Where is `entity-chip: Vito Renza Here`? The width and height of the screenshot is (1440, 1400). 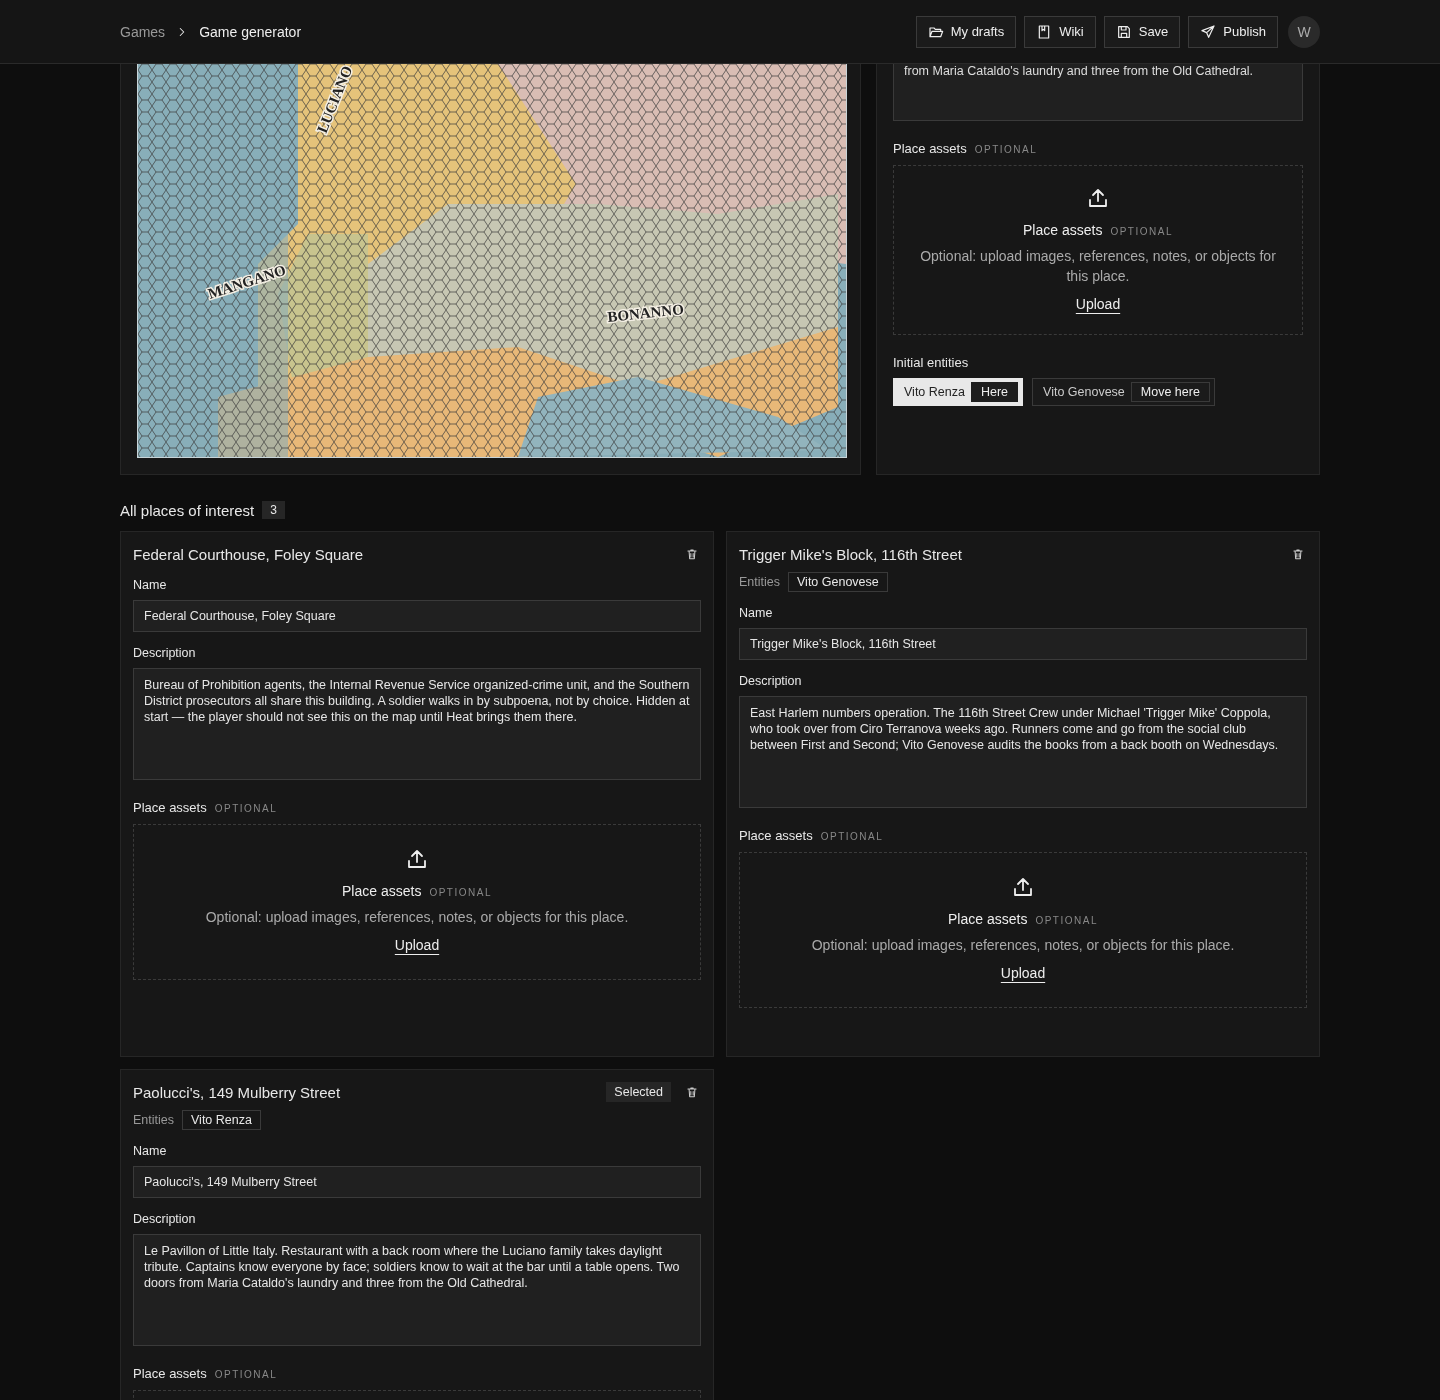 entity-chip: Vito Renza Here is located at coordinates (958, 392).